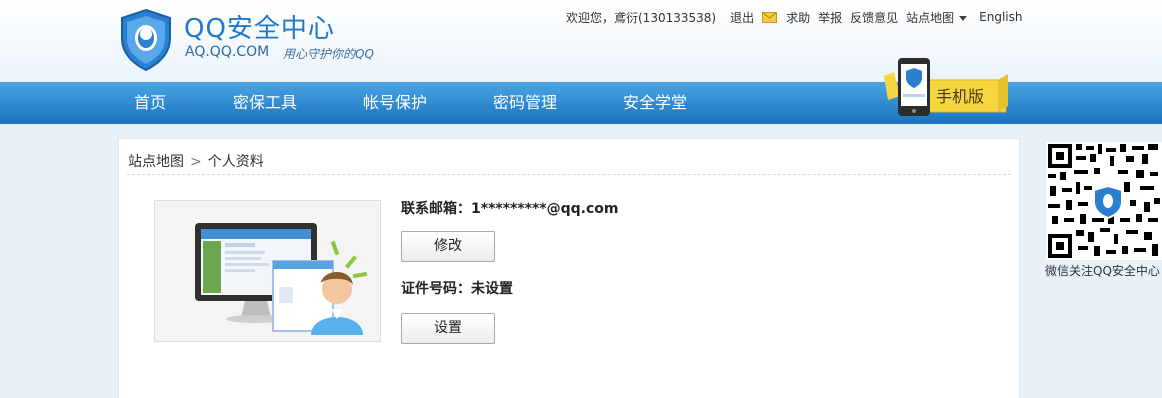 This screenshot has height=398, width=1162. I want to click on computer-profile-image, so click(281, 279).